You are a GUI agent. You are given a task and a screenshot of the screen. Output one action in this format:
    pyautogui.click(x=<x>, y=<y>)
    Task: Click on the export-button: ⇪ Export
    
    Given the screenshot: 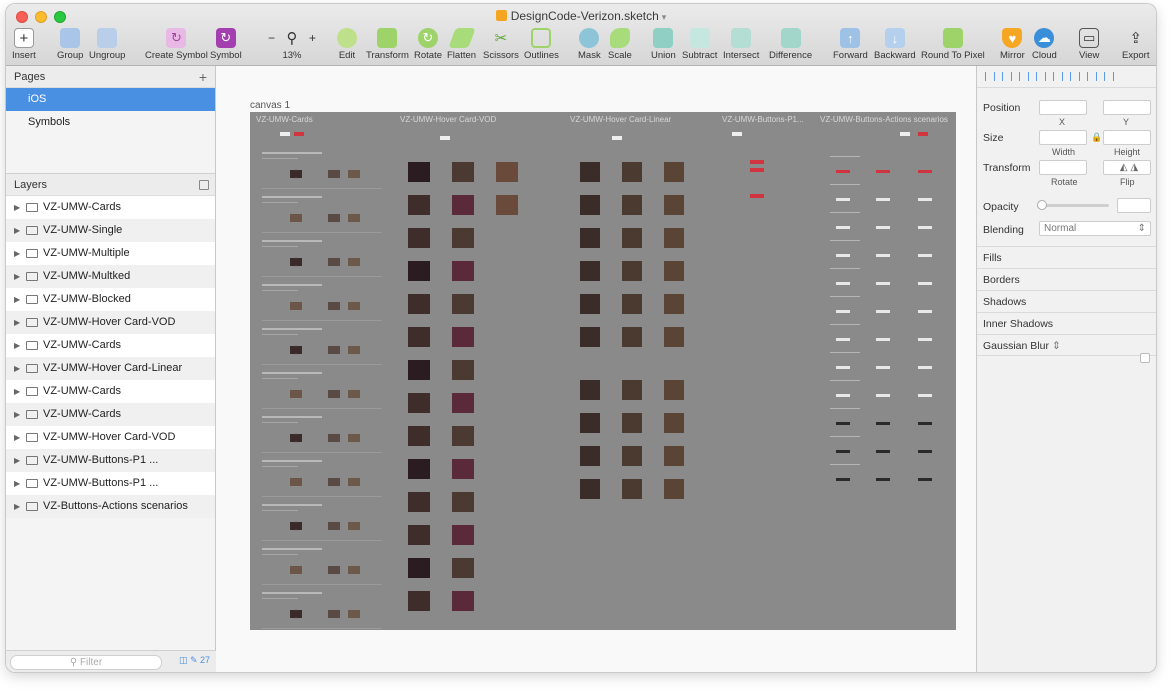 What is the action you would take?
    pyautogui.click(x=1135, y=44)
    